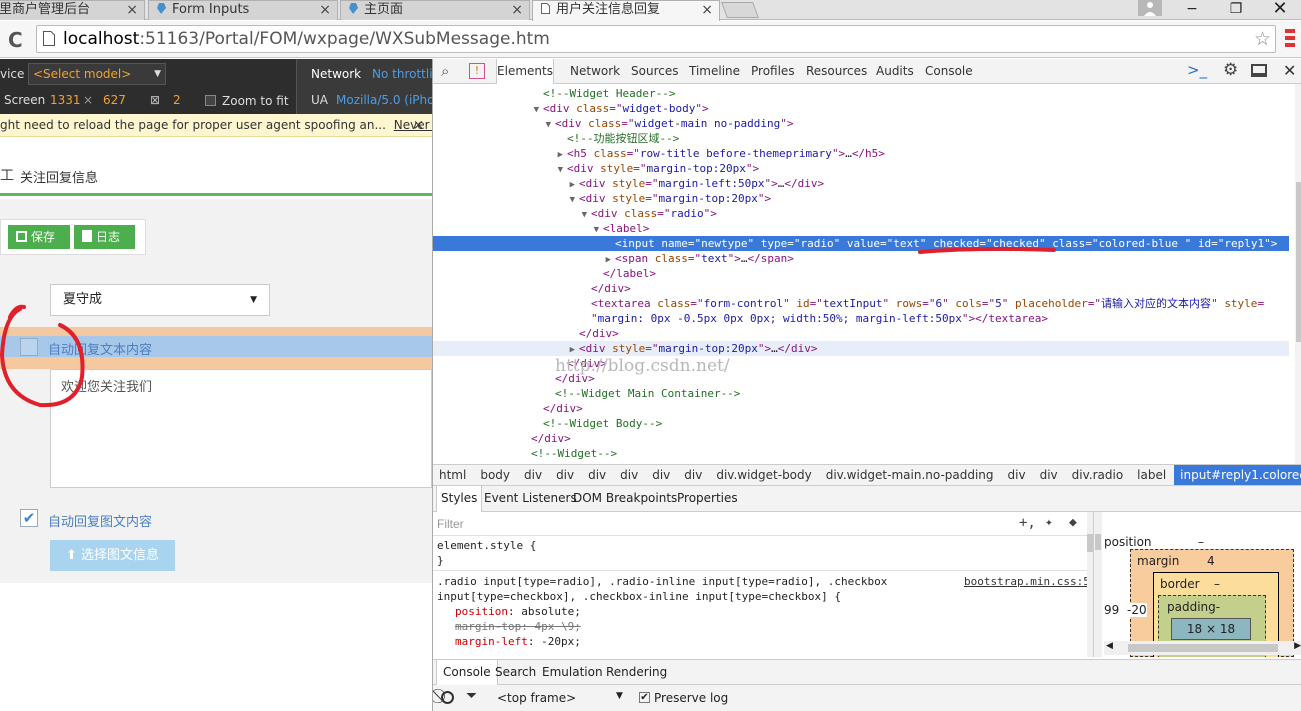 This screenshot has height=711, width=1301. I want to click on tab-elements: Elements, so click(525, 71).